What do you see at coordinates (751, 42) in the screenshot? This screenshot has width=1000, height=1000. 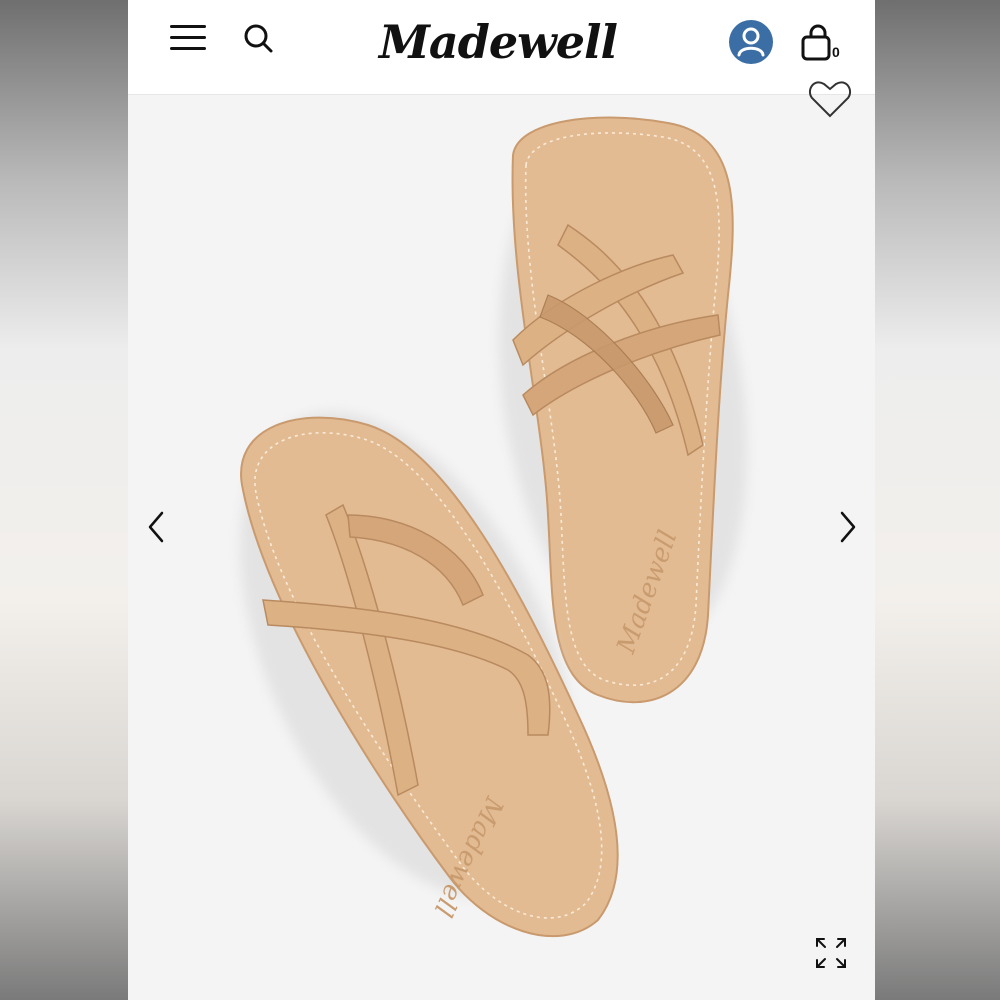 I see `account-icon` at bounding box center [751, 42].